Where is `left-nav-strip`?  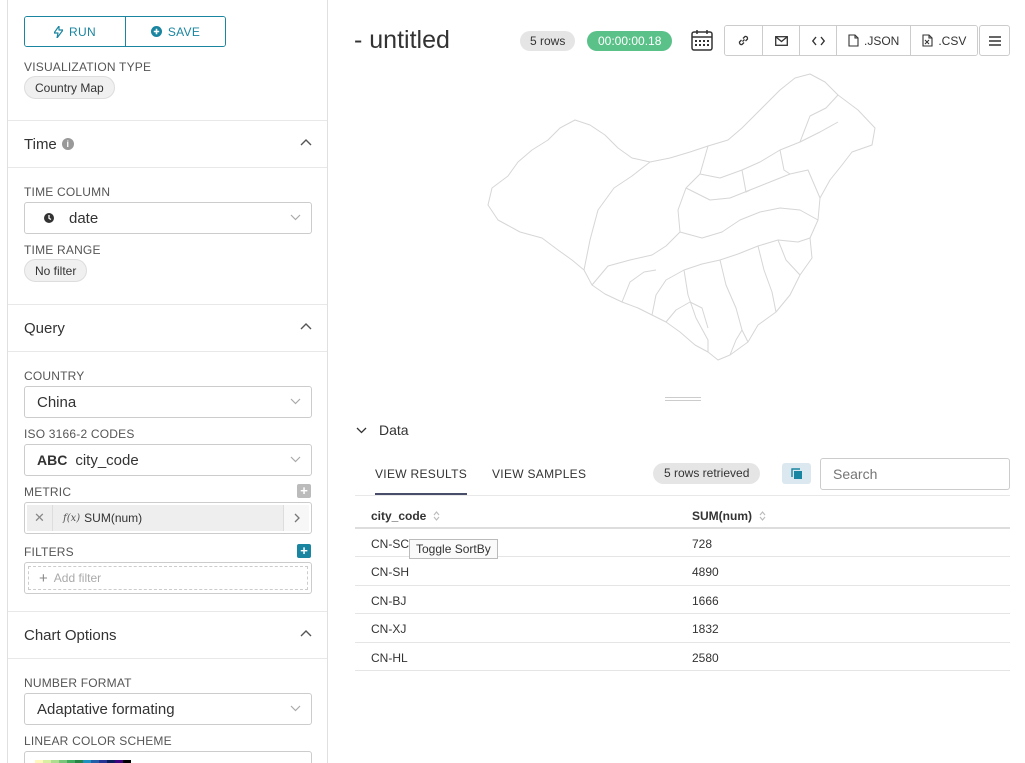 left-nav-strip is located at coordinates (4, 381).